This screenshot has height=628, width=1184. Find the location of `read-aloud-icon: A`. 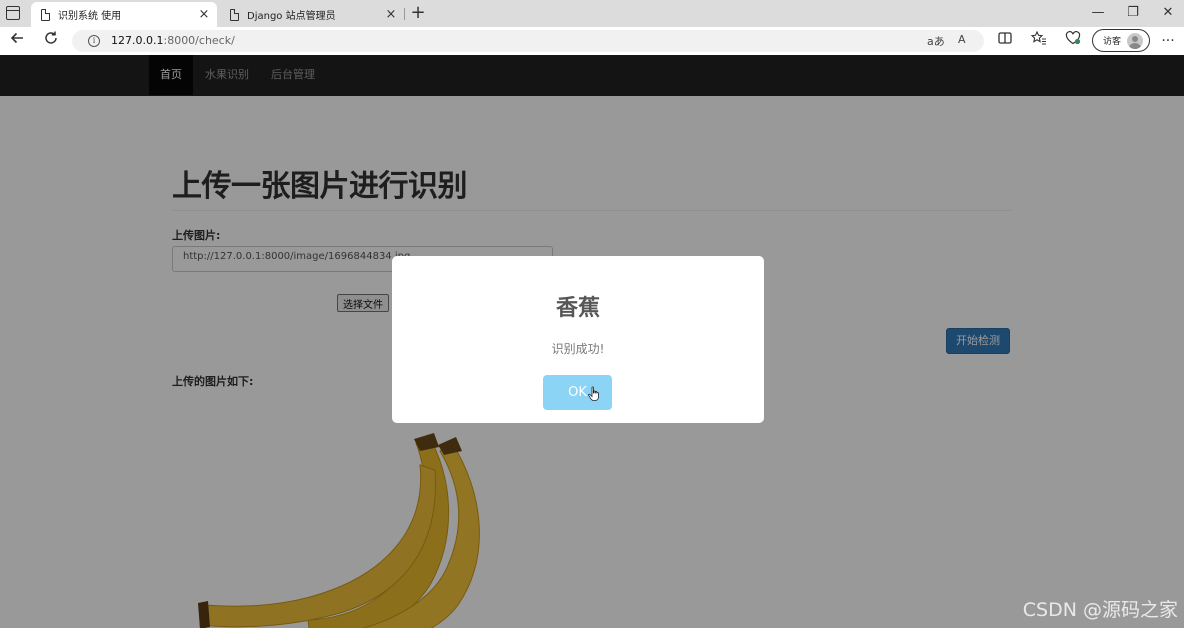

read-aloud-icon: A is located at coordinates (962, 39).